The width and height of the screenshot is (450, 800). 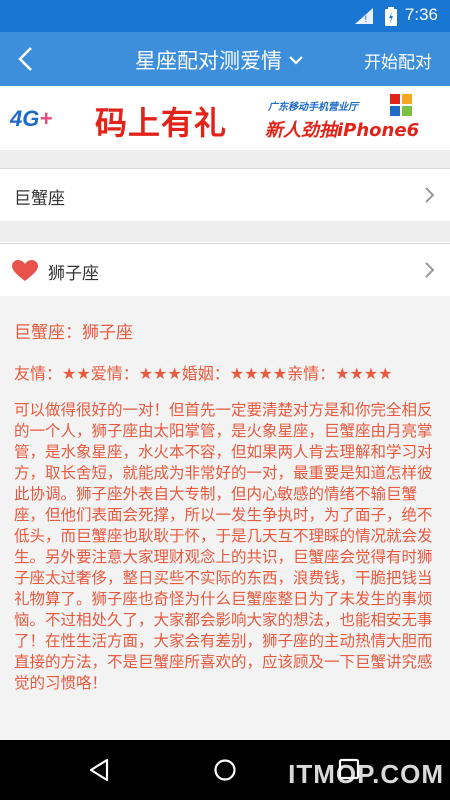 I want to click on second-sign-selector: 狮子座, so click(x=225, y=270).